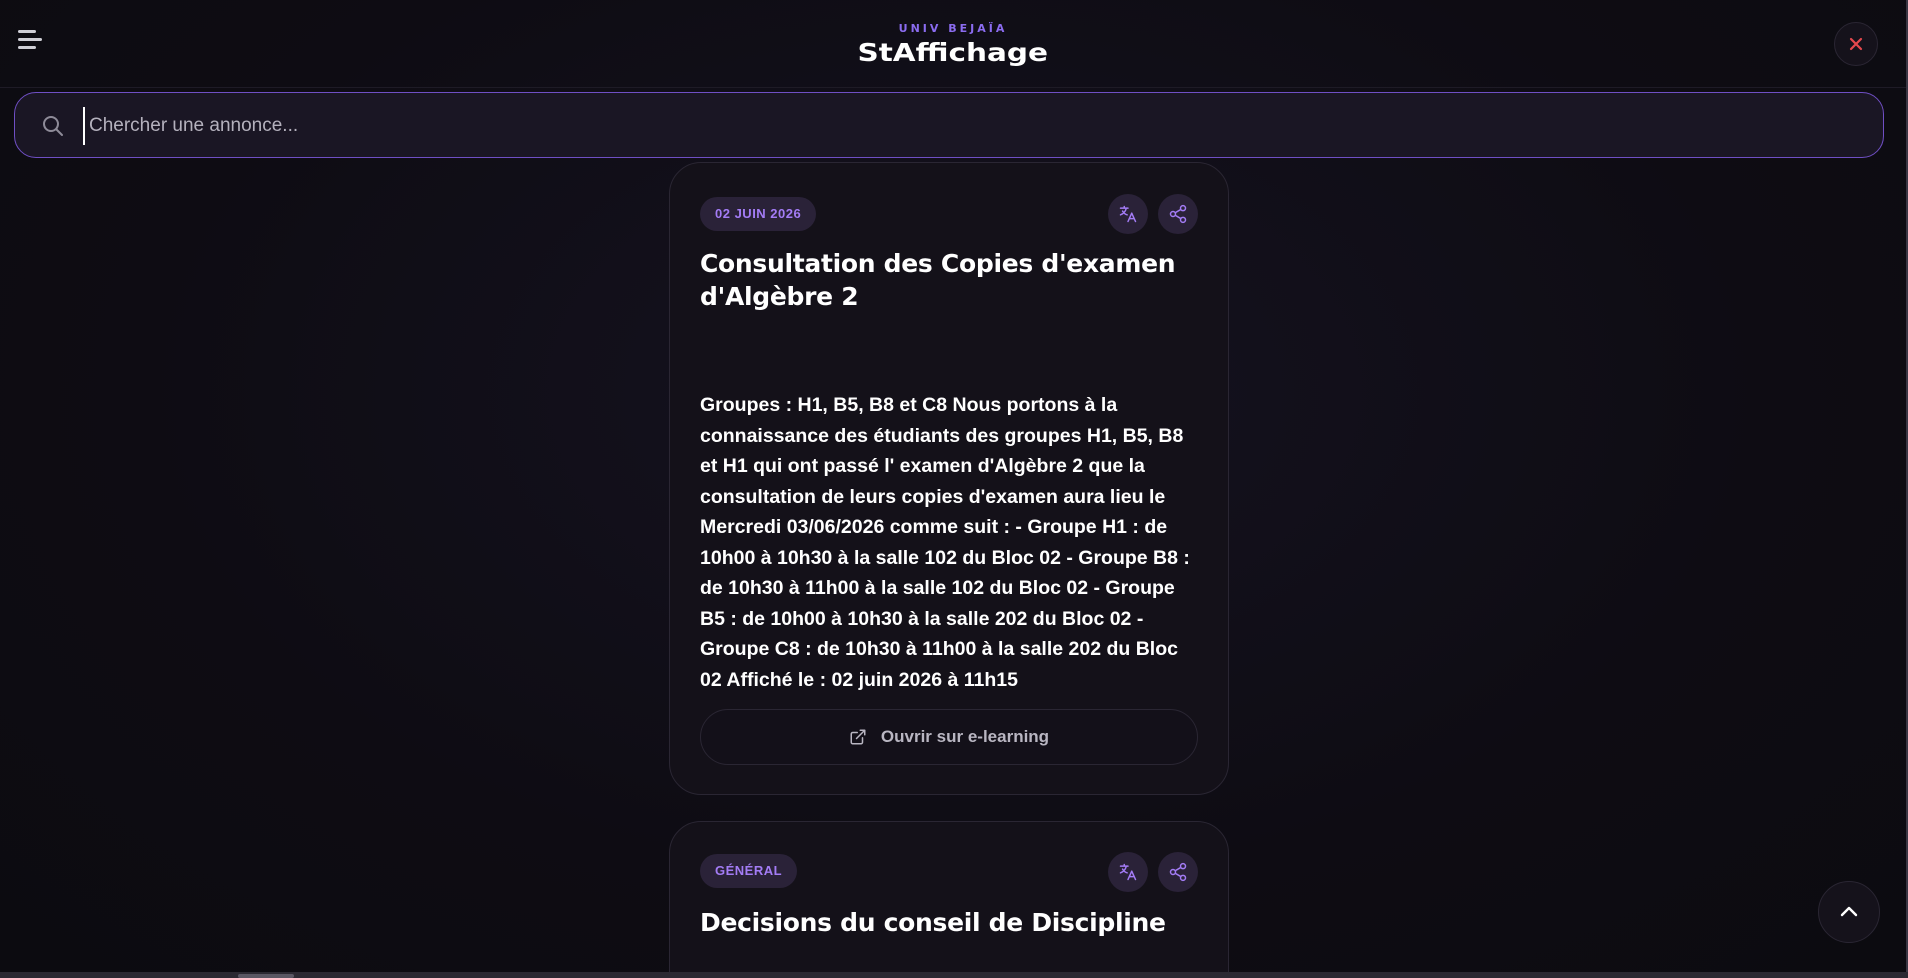 The height and width of the screenshot is (978, 1908). I want to click on brand: UNIV BEJAÏA StAffichage, so click(953, 44).